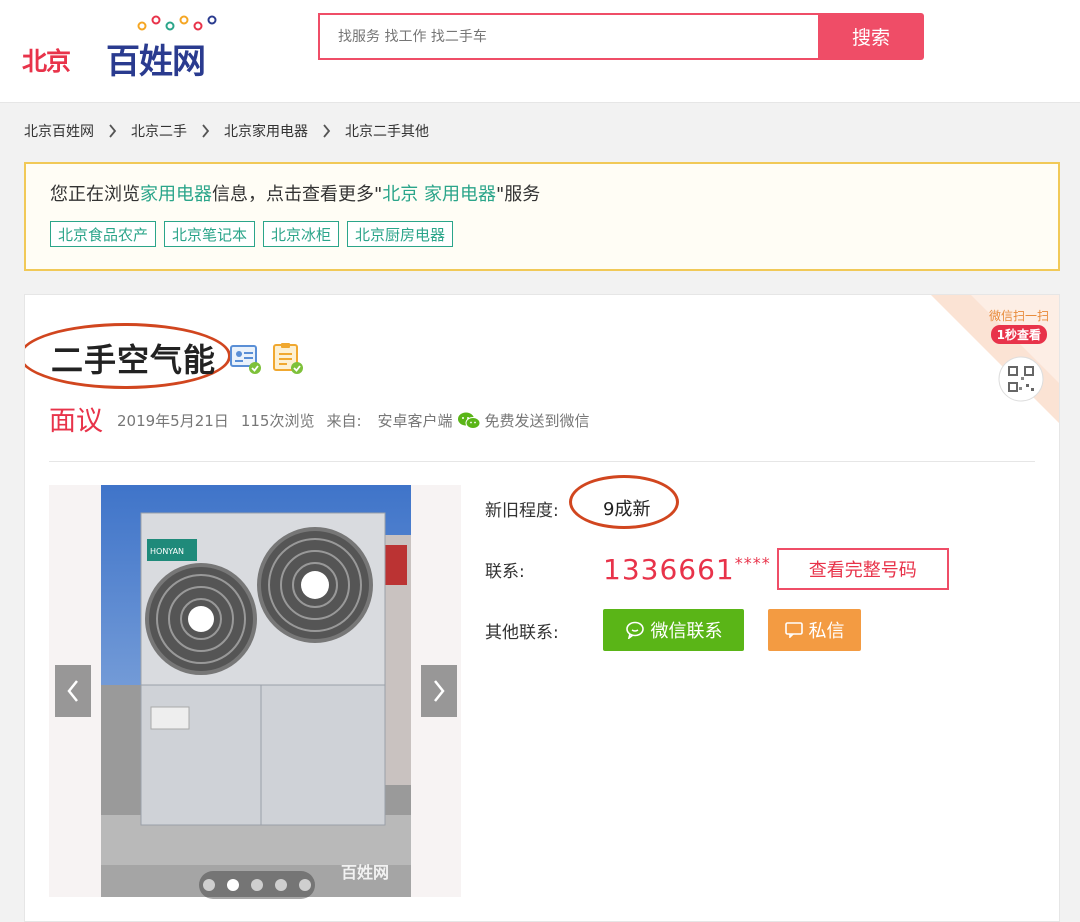 This screenshot has width=1080, height=922. What do you see at coordinates (156, 62) in the screenshot?
I see `logo-brand: 百姓网` at bounding box center [156, 62].